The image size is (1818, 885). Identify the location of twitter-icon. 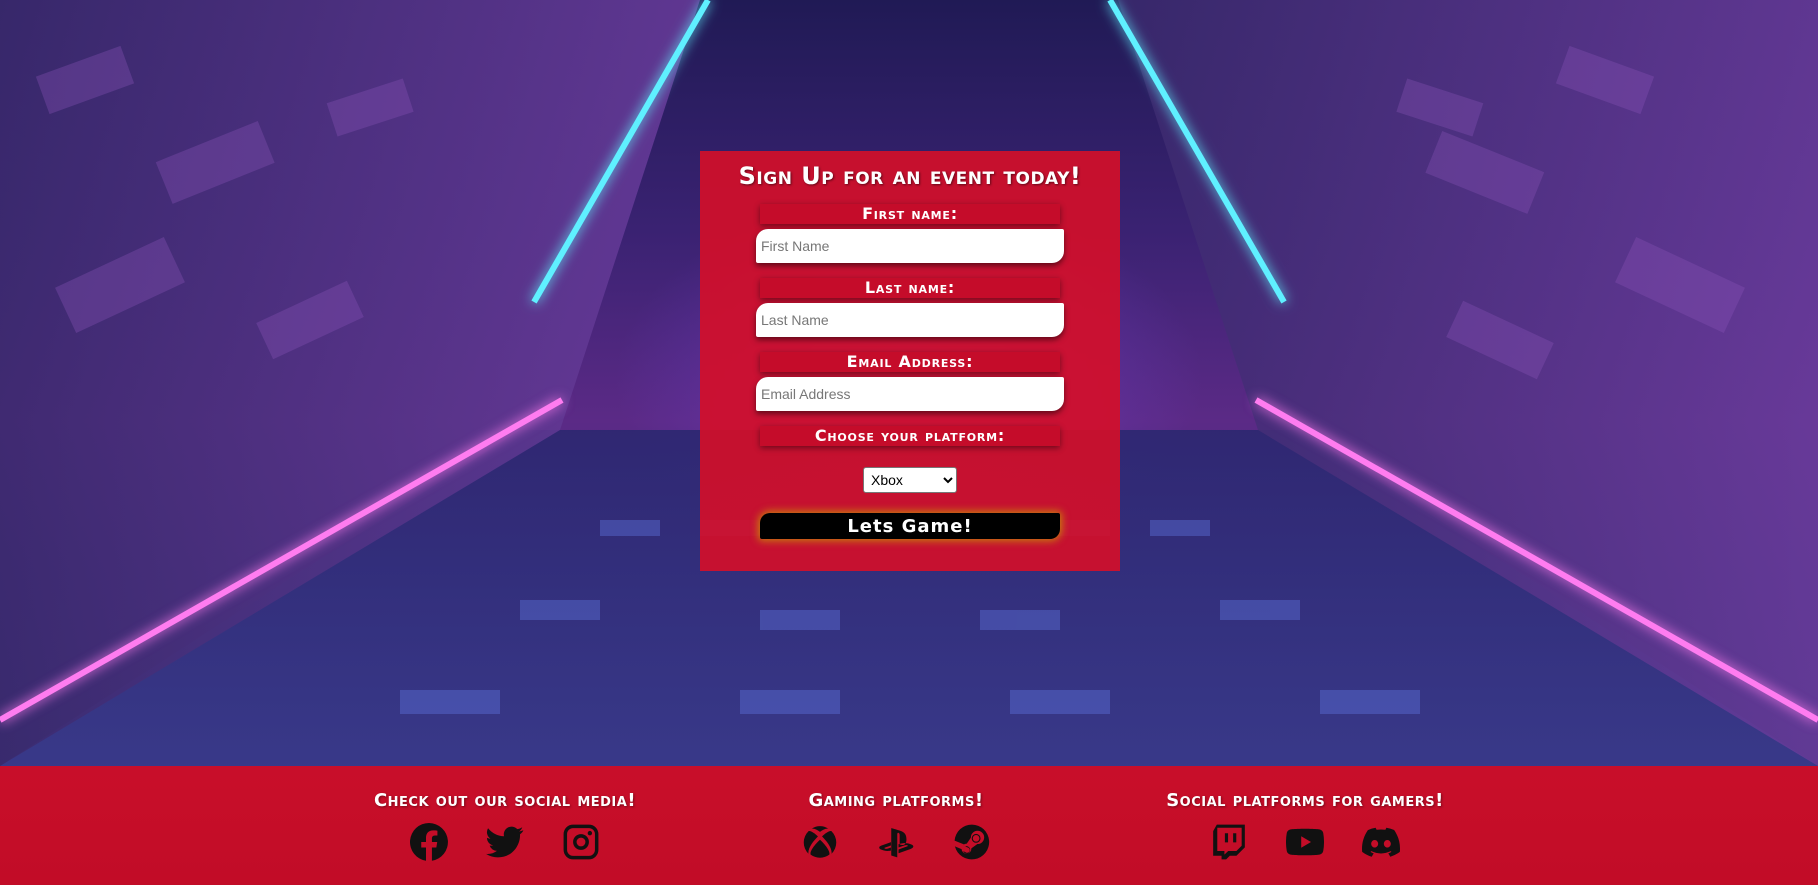
(505, 842).